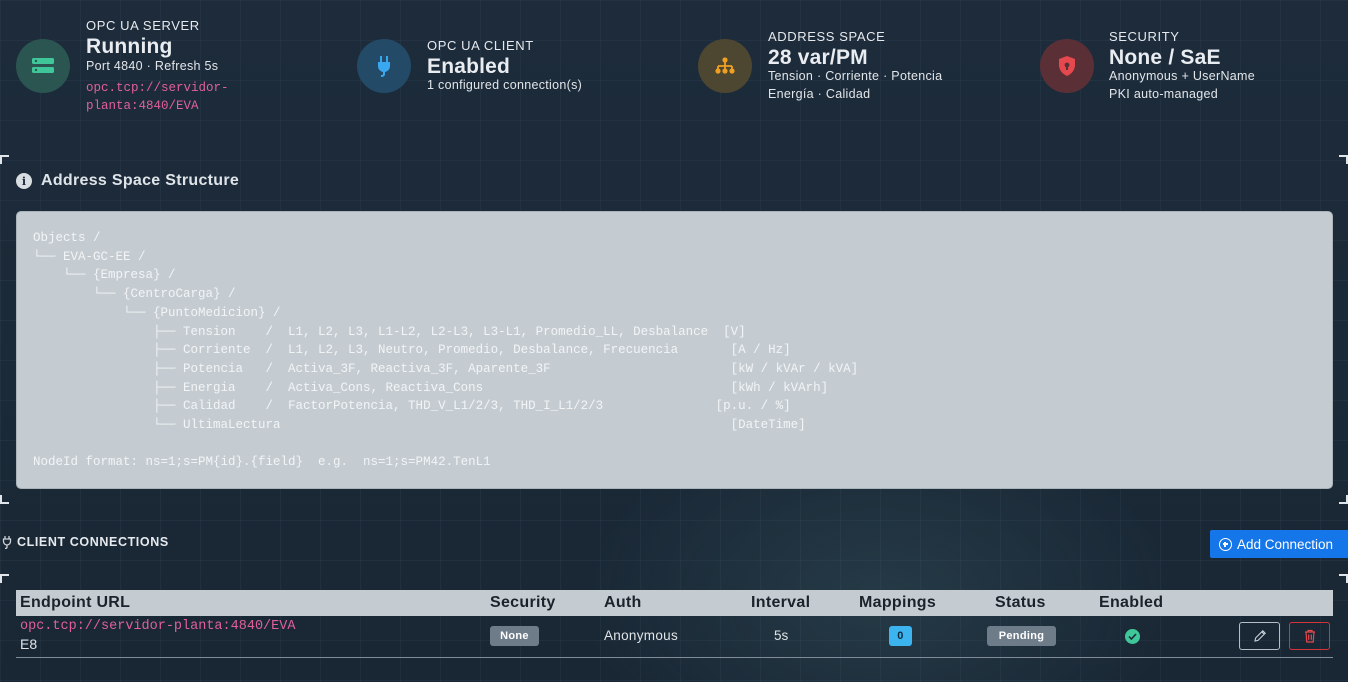 The height and width of the screenshot is (682, 1348). Describe the element at coordinates (1021, 636) in the screenshot. I see `status-badge: Pending` at that location.